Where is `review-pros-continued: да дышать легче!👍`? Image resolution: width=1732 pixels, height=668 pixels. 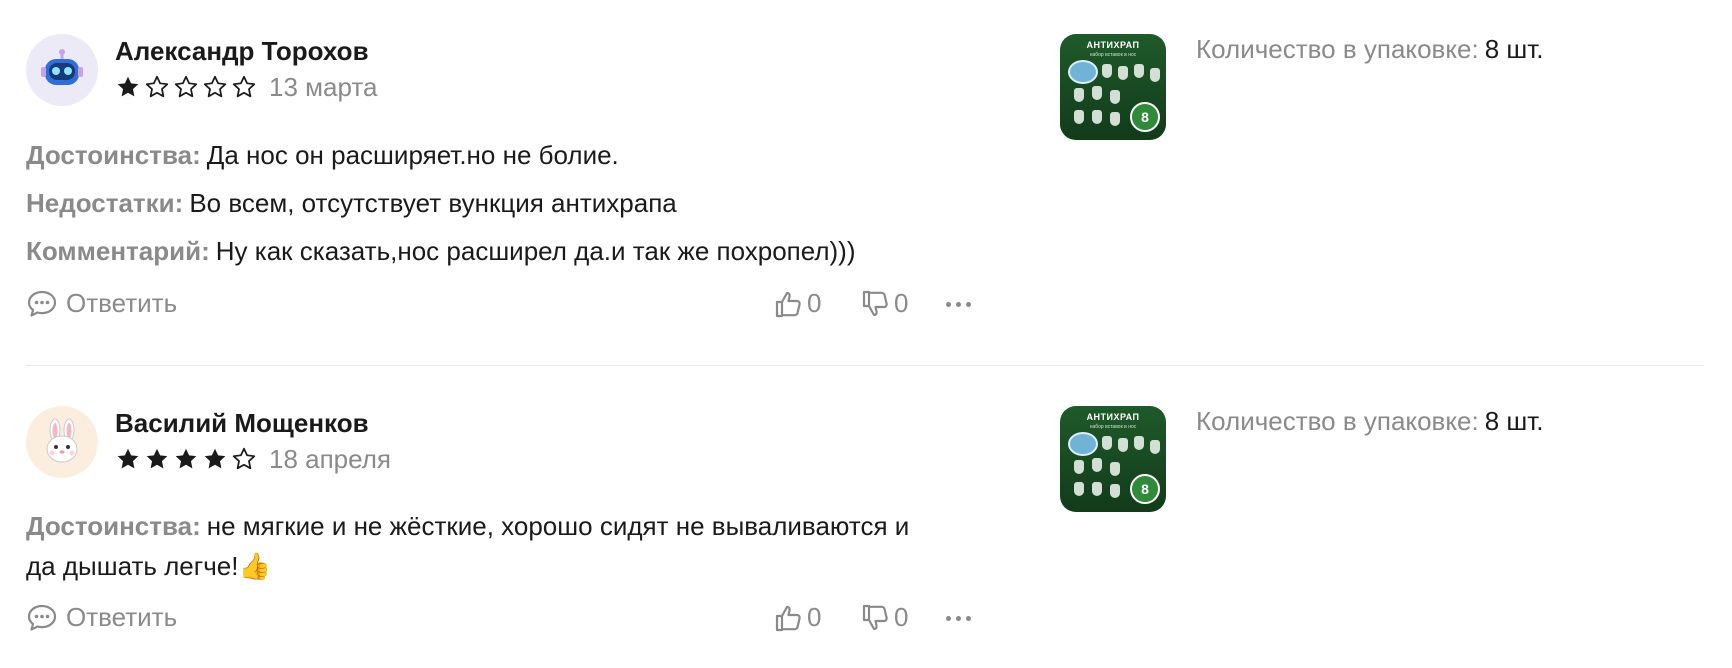
review-pros-continued: да дышать легче!👍 is located at coordinates (148, 566).